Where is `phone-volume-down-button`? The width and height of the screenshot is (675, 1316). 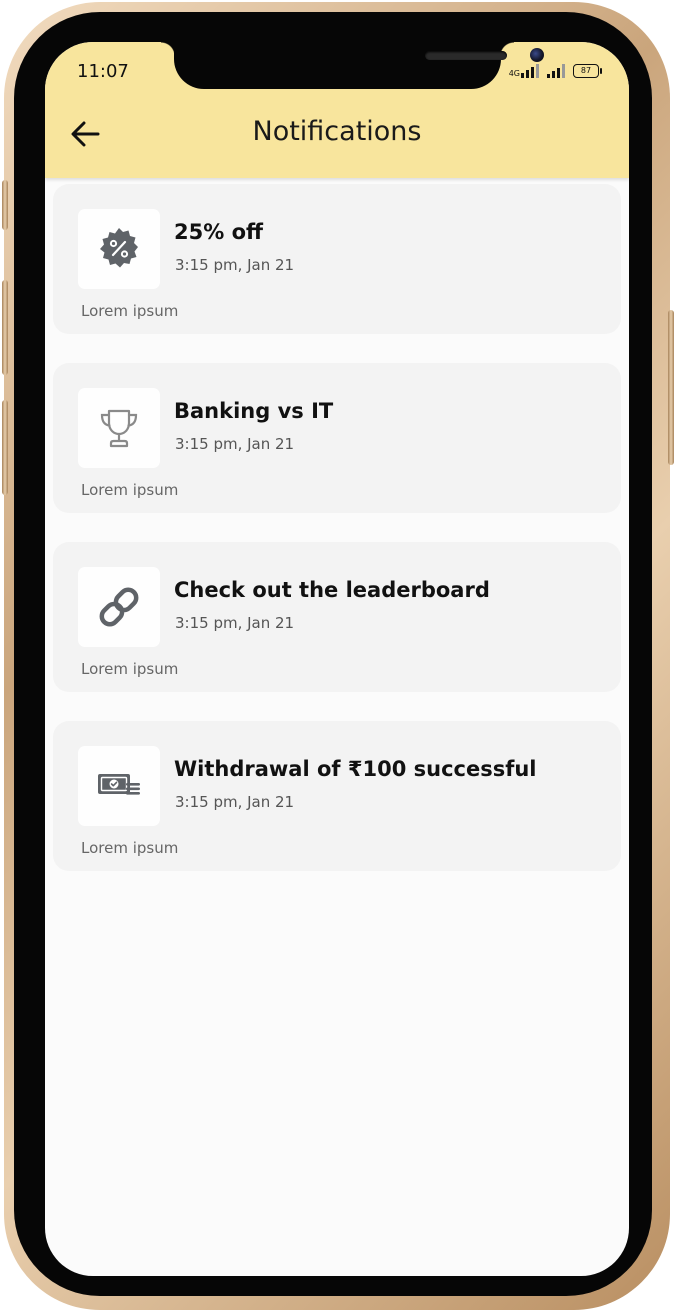 phone-volume-down-button is located at coordinates (5, 447).